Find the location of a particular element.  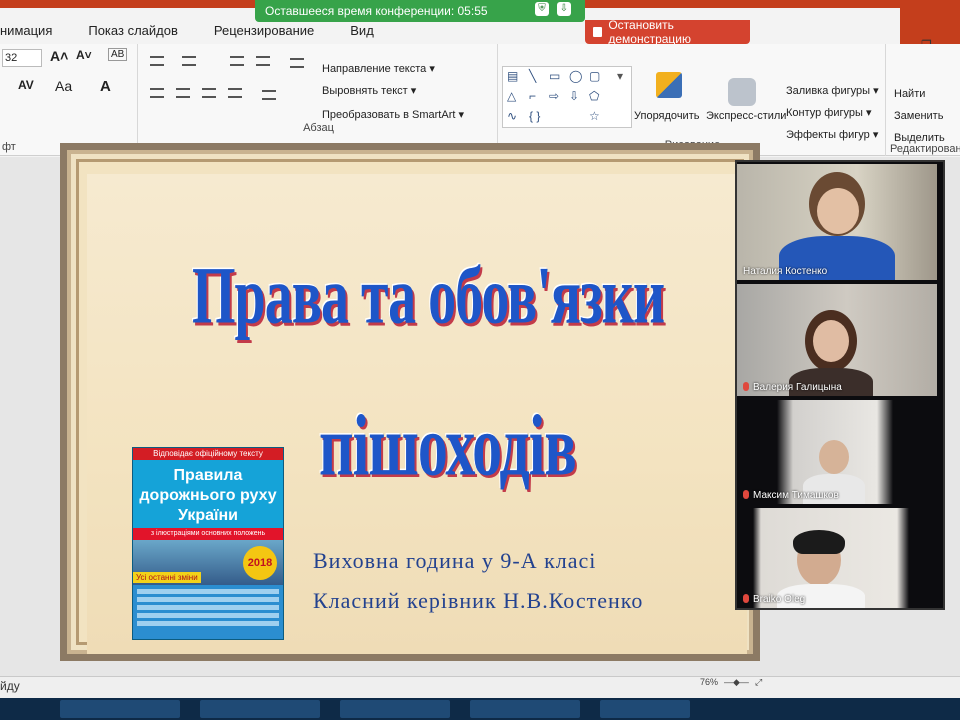

replace-label: Заменить is located at coordinates (919, 116).